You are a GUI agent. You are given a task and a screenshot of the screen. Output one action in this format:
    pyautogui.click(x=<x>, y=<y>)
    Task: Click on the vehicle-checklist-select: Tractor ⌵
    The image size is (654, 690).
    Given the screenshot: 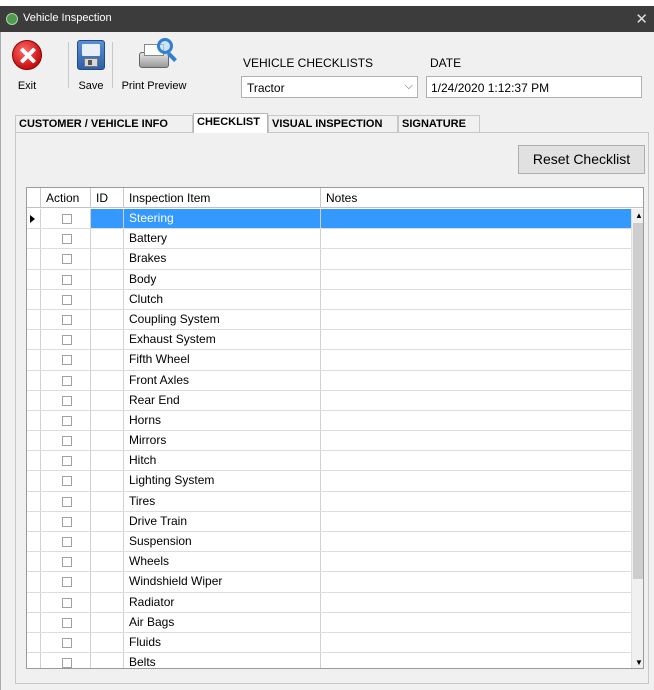 What is the action you would take?
    pyautogui.click(x=329, y=87)
    